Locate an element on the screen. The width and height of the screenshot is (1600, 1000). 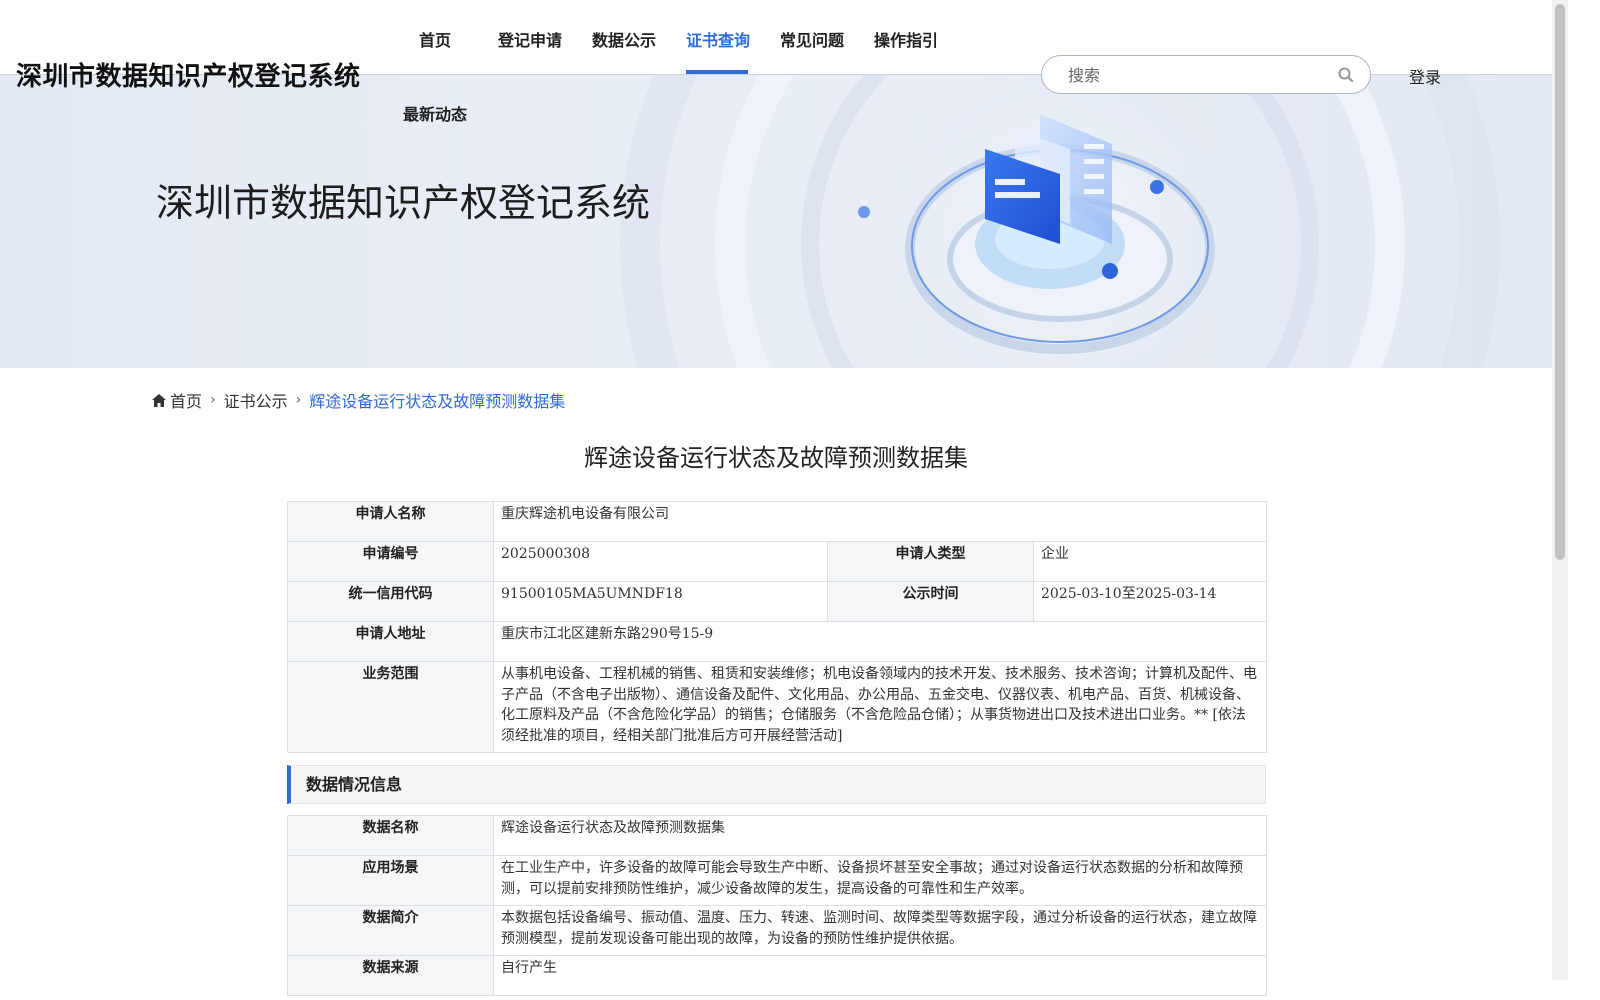
table-row: 数据来源 自行产生 is located at coordinates (777, 975).